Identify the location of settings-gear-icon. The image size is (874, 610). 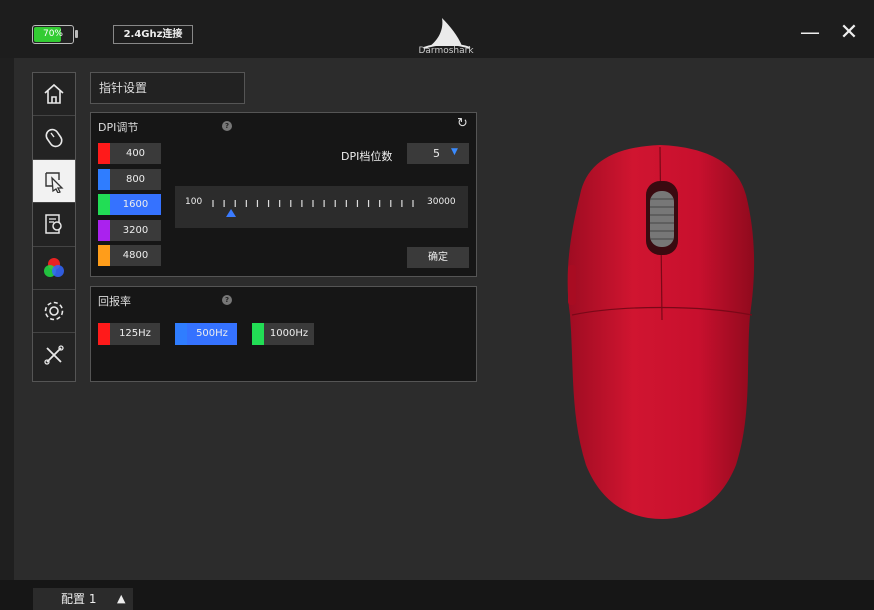
(54, 311).